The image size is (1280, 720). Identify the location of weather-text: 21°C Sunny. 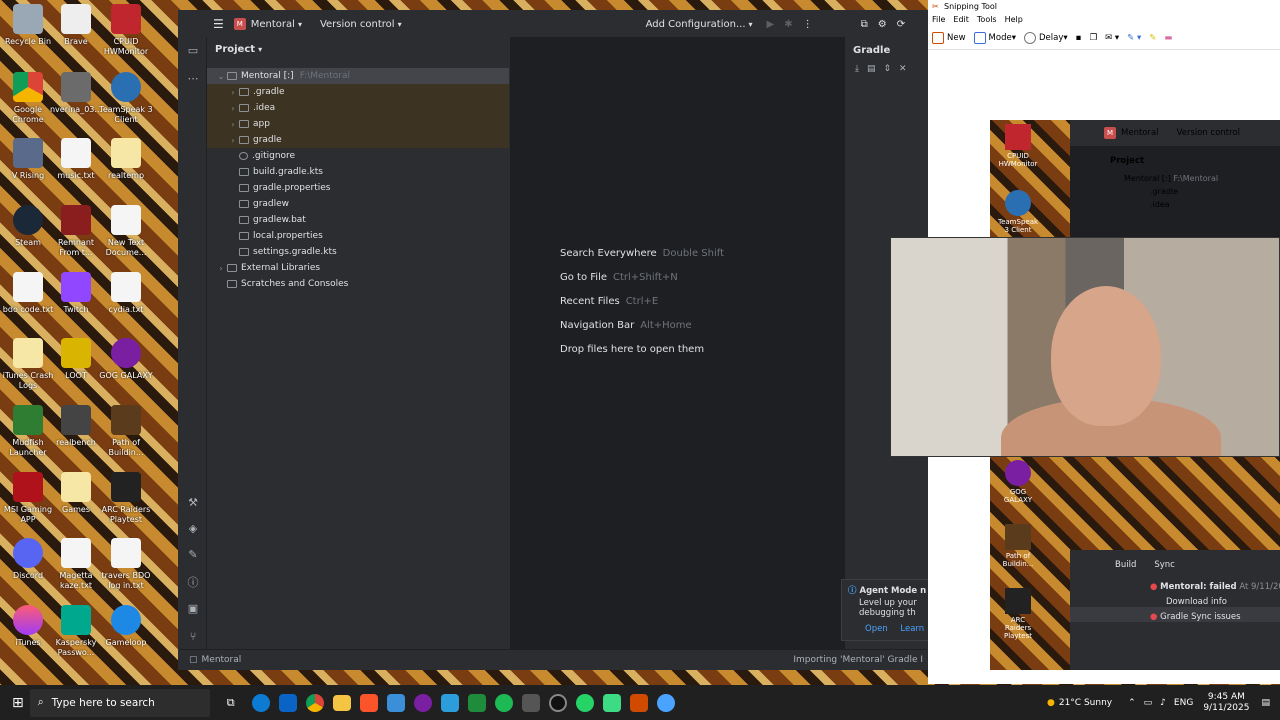
(1085, 703).